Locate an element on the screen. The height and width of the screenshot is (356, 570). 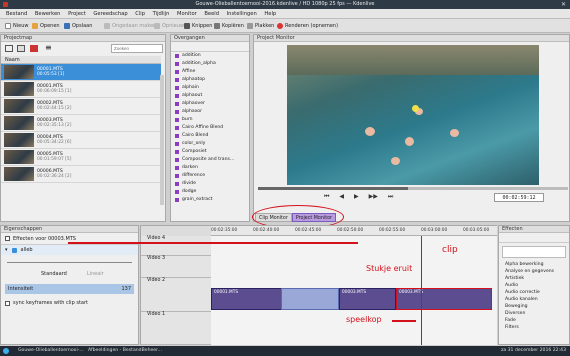
timeline-clip: 00001.MTS is located at coordinates (248, 299).